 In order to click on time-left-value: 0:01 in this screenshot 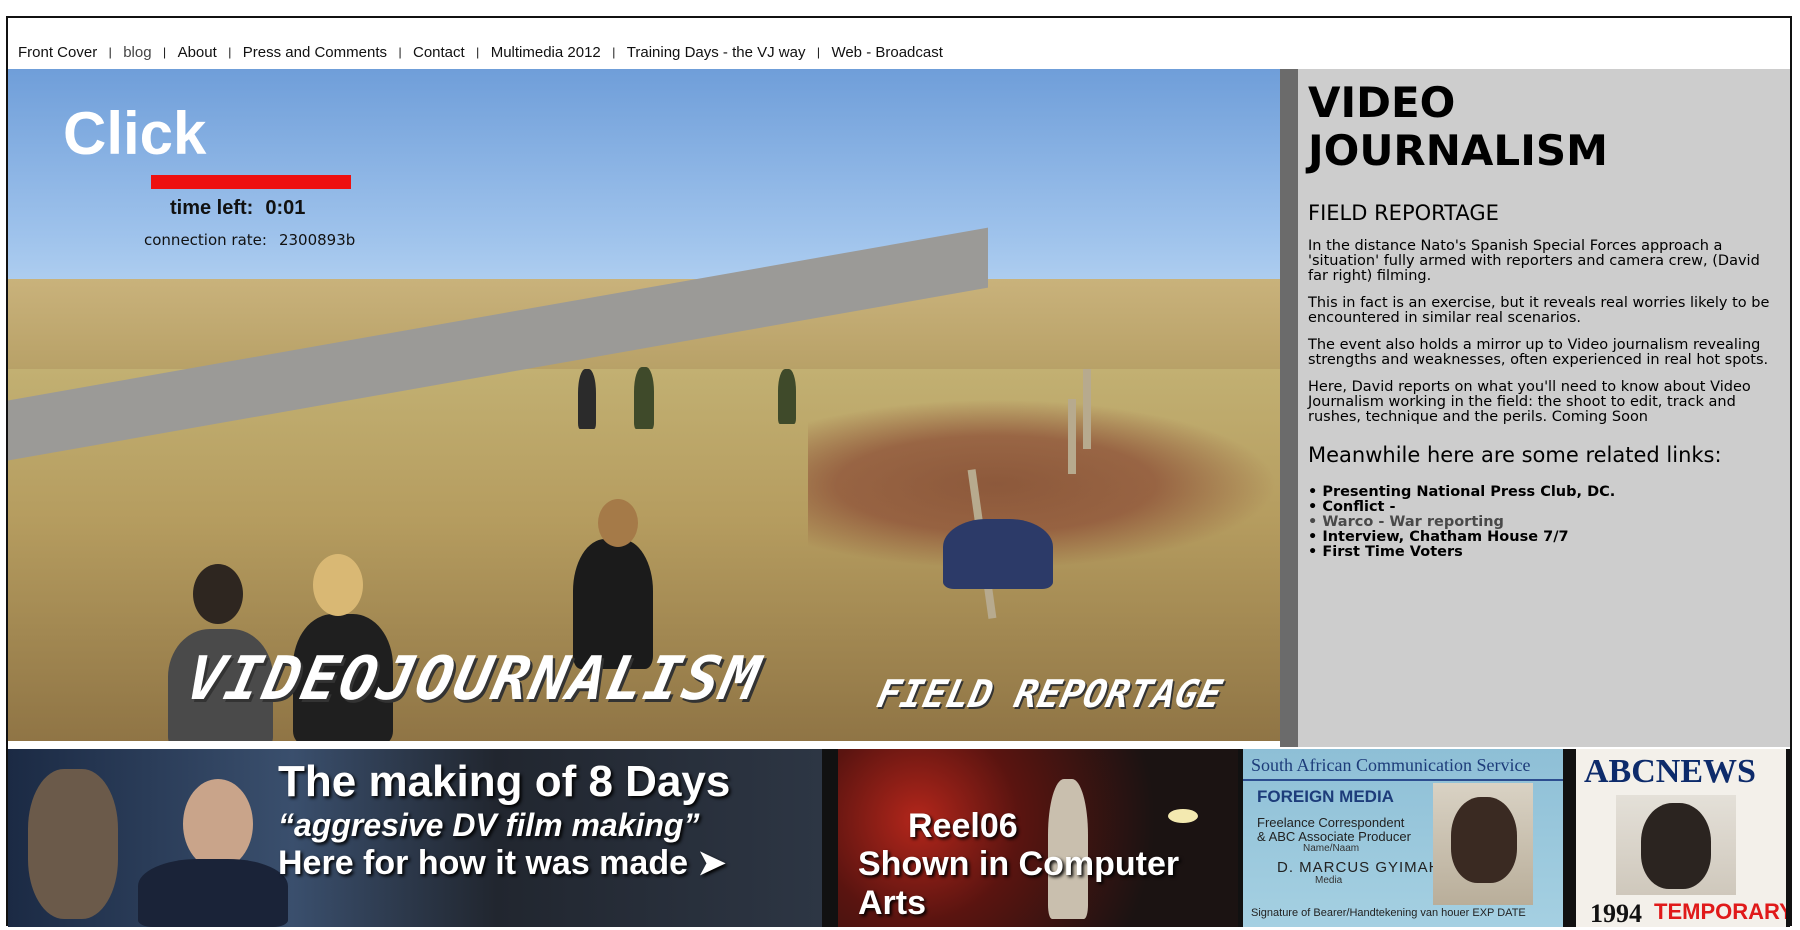, I will do `click(285, 208)`.